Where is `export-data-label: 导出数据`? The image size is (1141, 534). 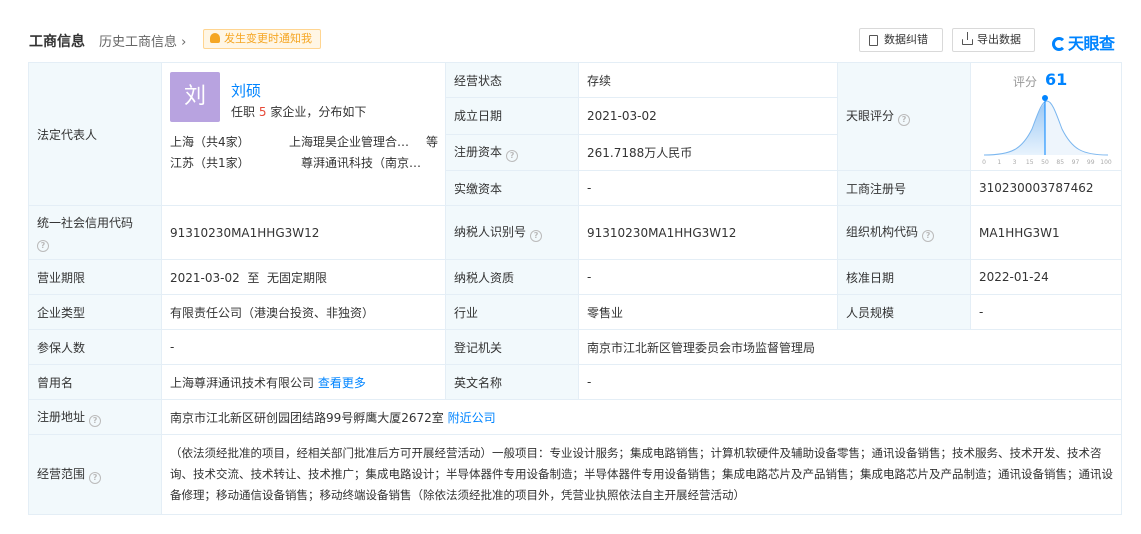 export-data-label: 导出数据 is located at coordinates (999, 39).